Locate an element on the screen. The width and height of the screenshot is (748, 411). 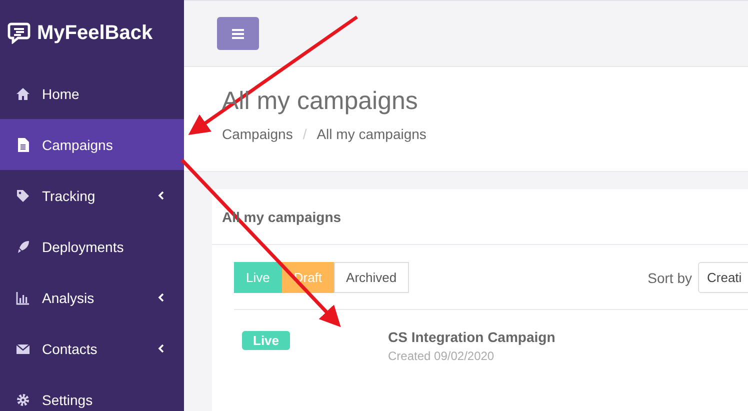
status-badge: Live is located at coordinates (266, 340).